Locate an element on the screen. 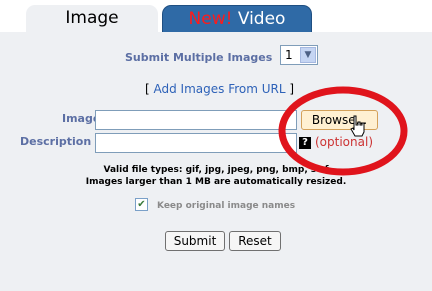  bracket-open: [ is located at coordinates (149, 89).